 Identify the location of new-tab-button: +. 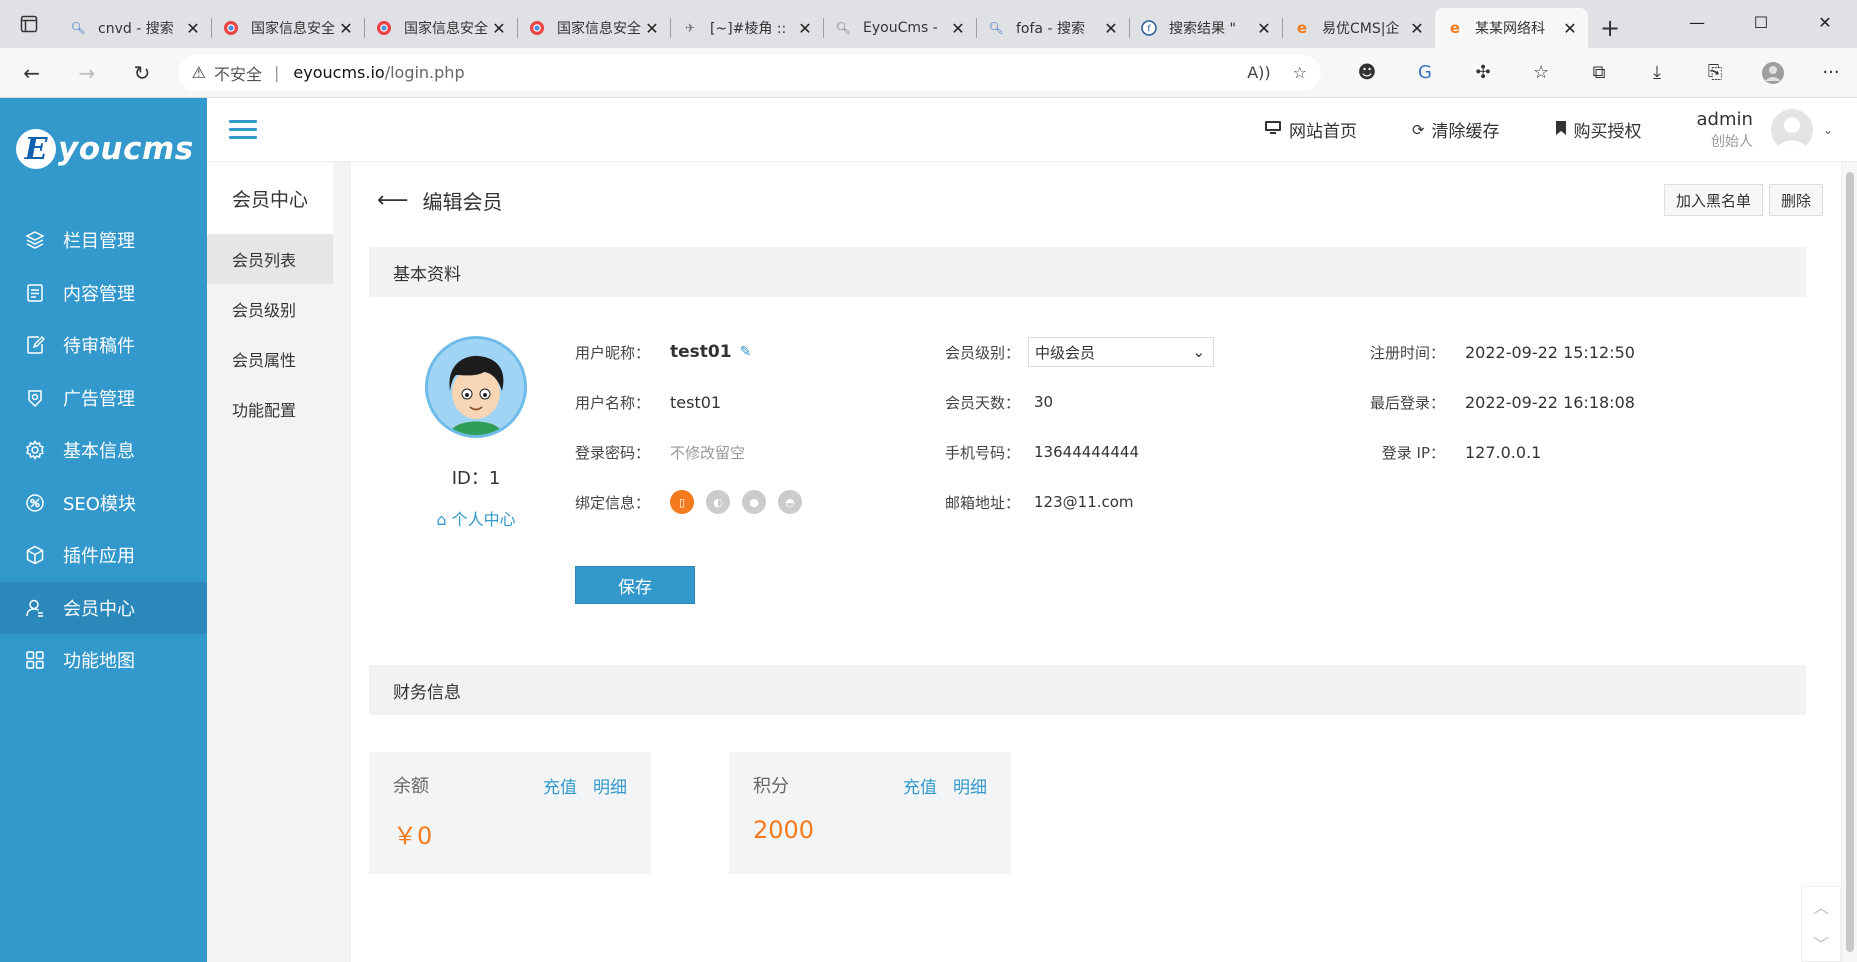
(1610, 28).